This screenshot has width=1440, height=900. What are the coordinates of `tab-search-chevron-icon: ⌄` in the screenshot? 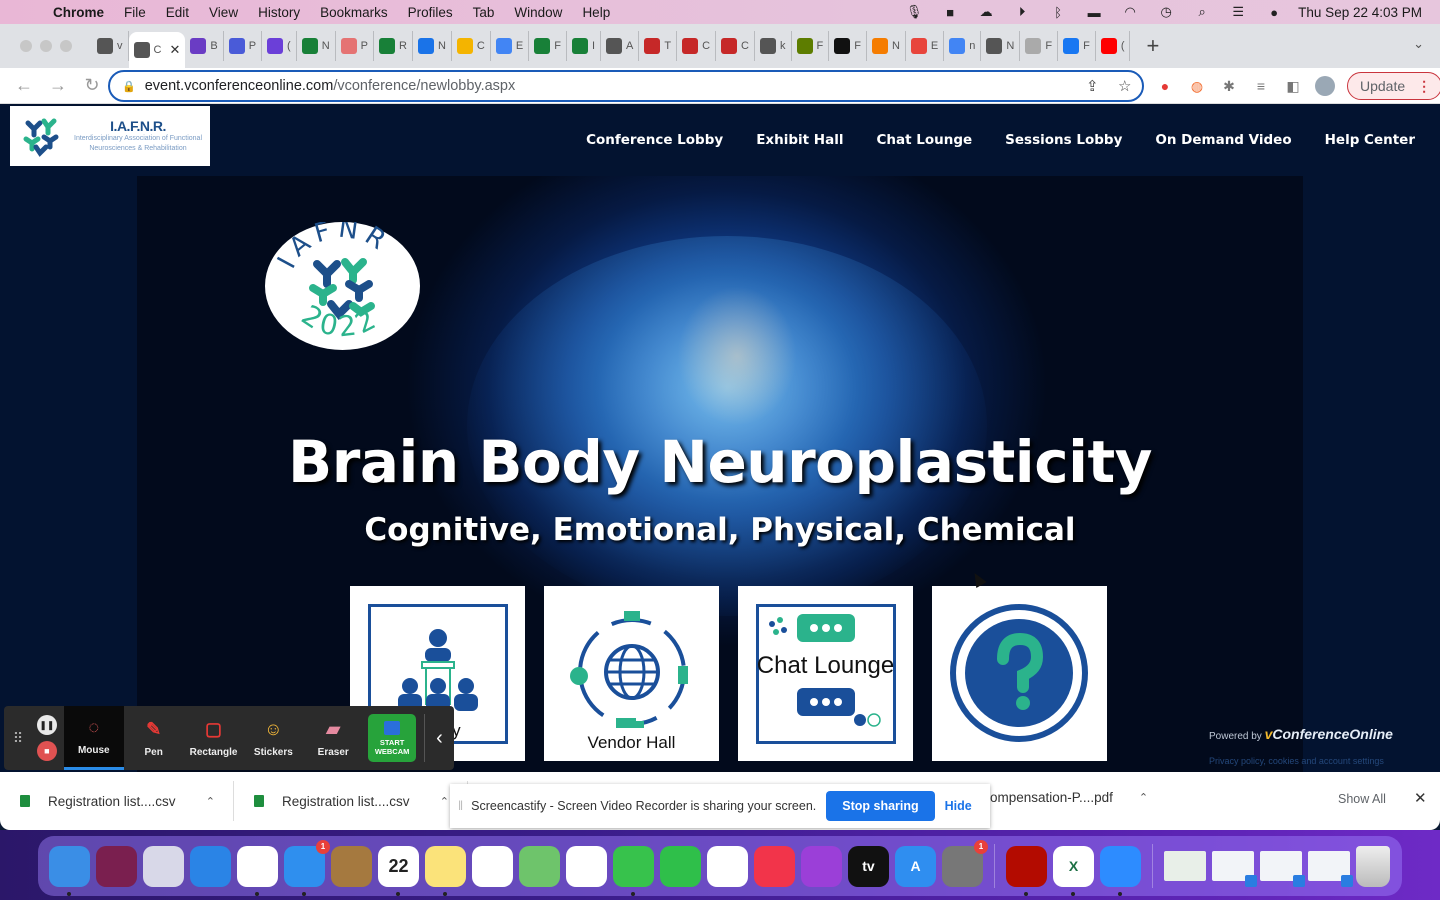 It's located at (1418, 44).